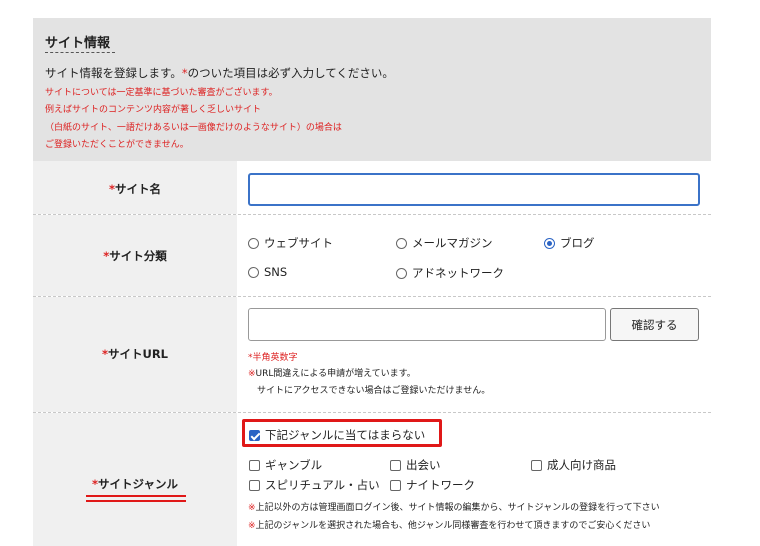 This screenshot has width=760, height=546. Describe the element at coordinates (267, 272) in the screenshot. I see `radio-sns: SNS` at that location.